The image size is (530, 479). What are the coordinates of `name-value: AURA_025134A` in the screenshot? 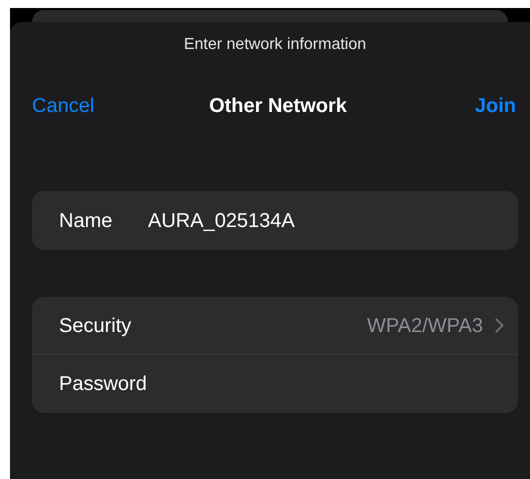 It's located at (221, 221).